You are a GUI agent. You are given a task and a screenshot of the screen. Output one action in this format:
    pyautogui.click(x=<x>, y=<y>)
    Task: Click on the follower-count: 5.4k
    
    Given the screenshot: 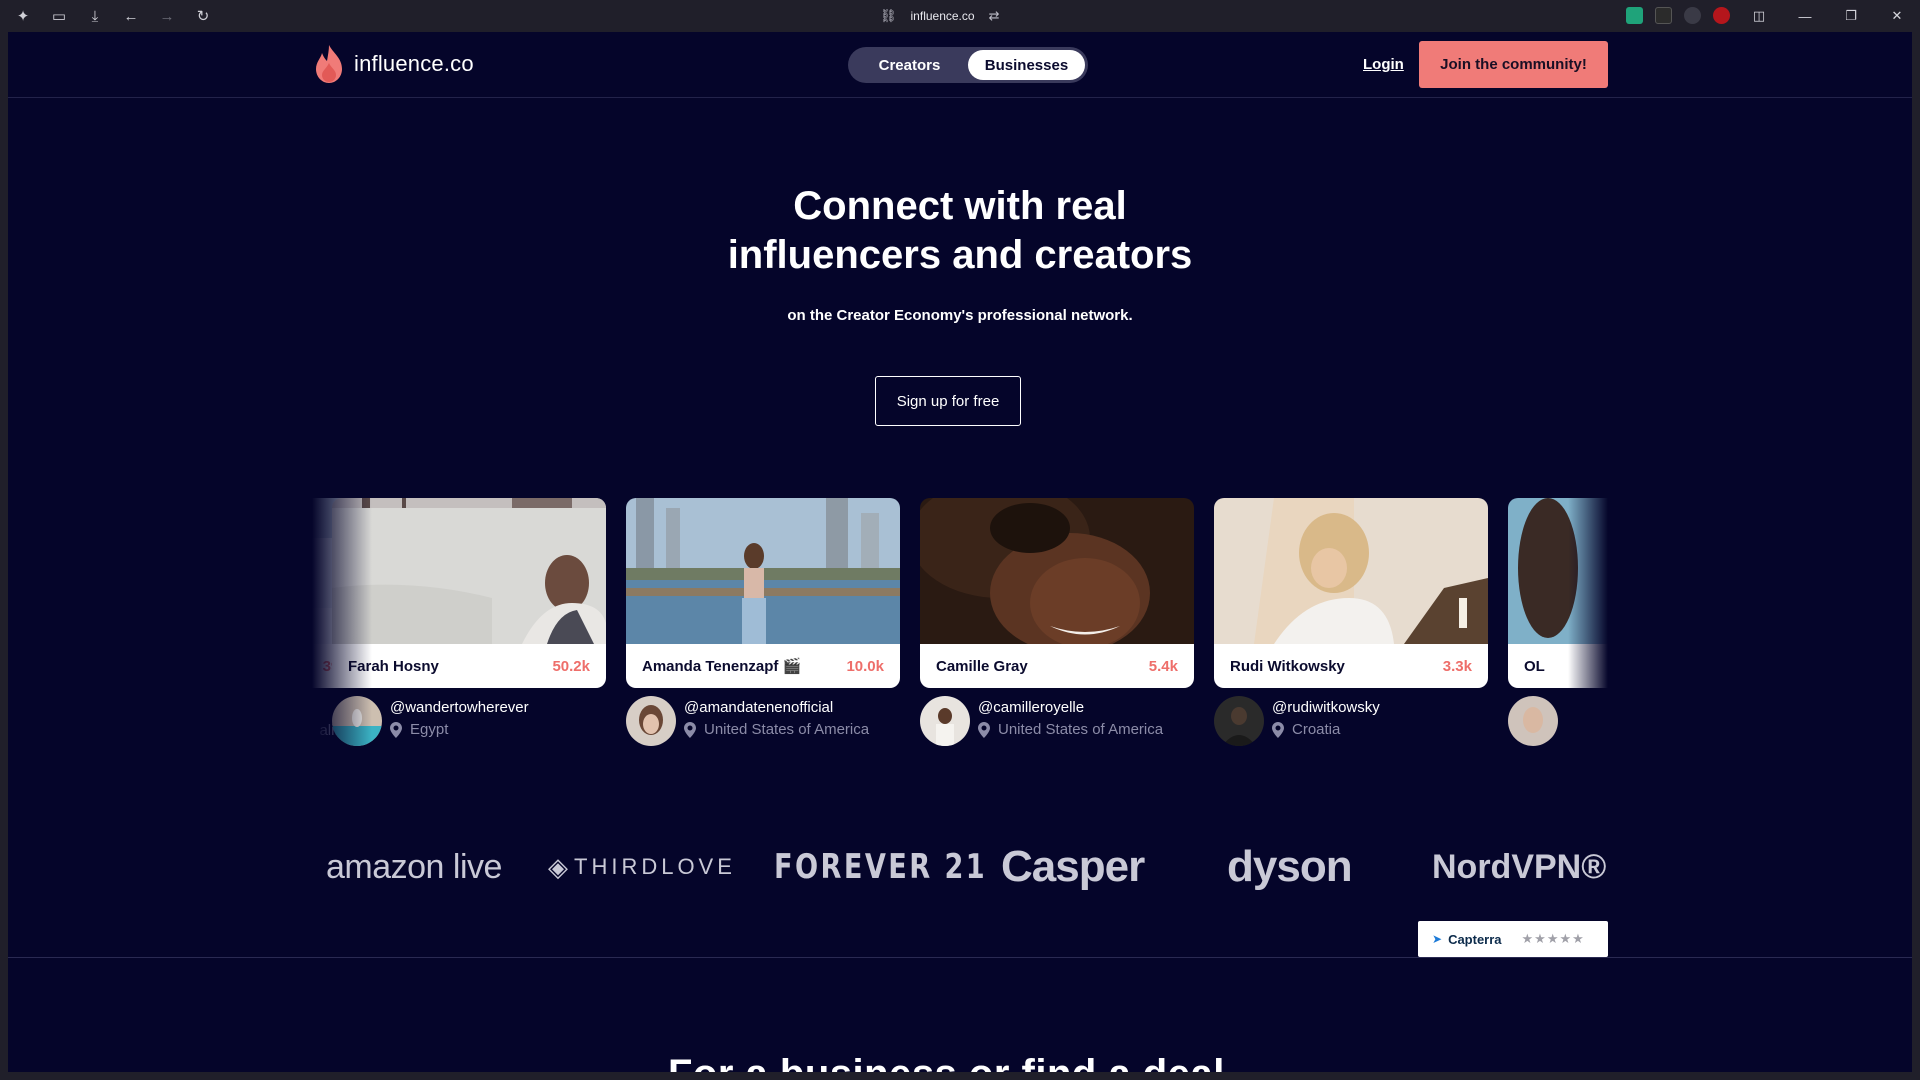 What is the action you would take?
    pyautogui.click(x=1163, y=666)
    